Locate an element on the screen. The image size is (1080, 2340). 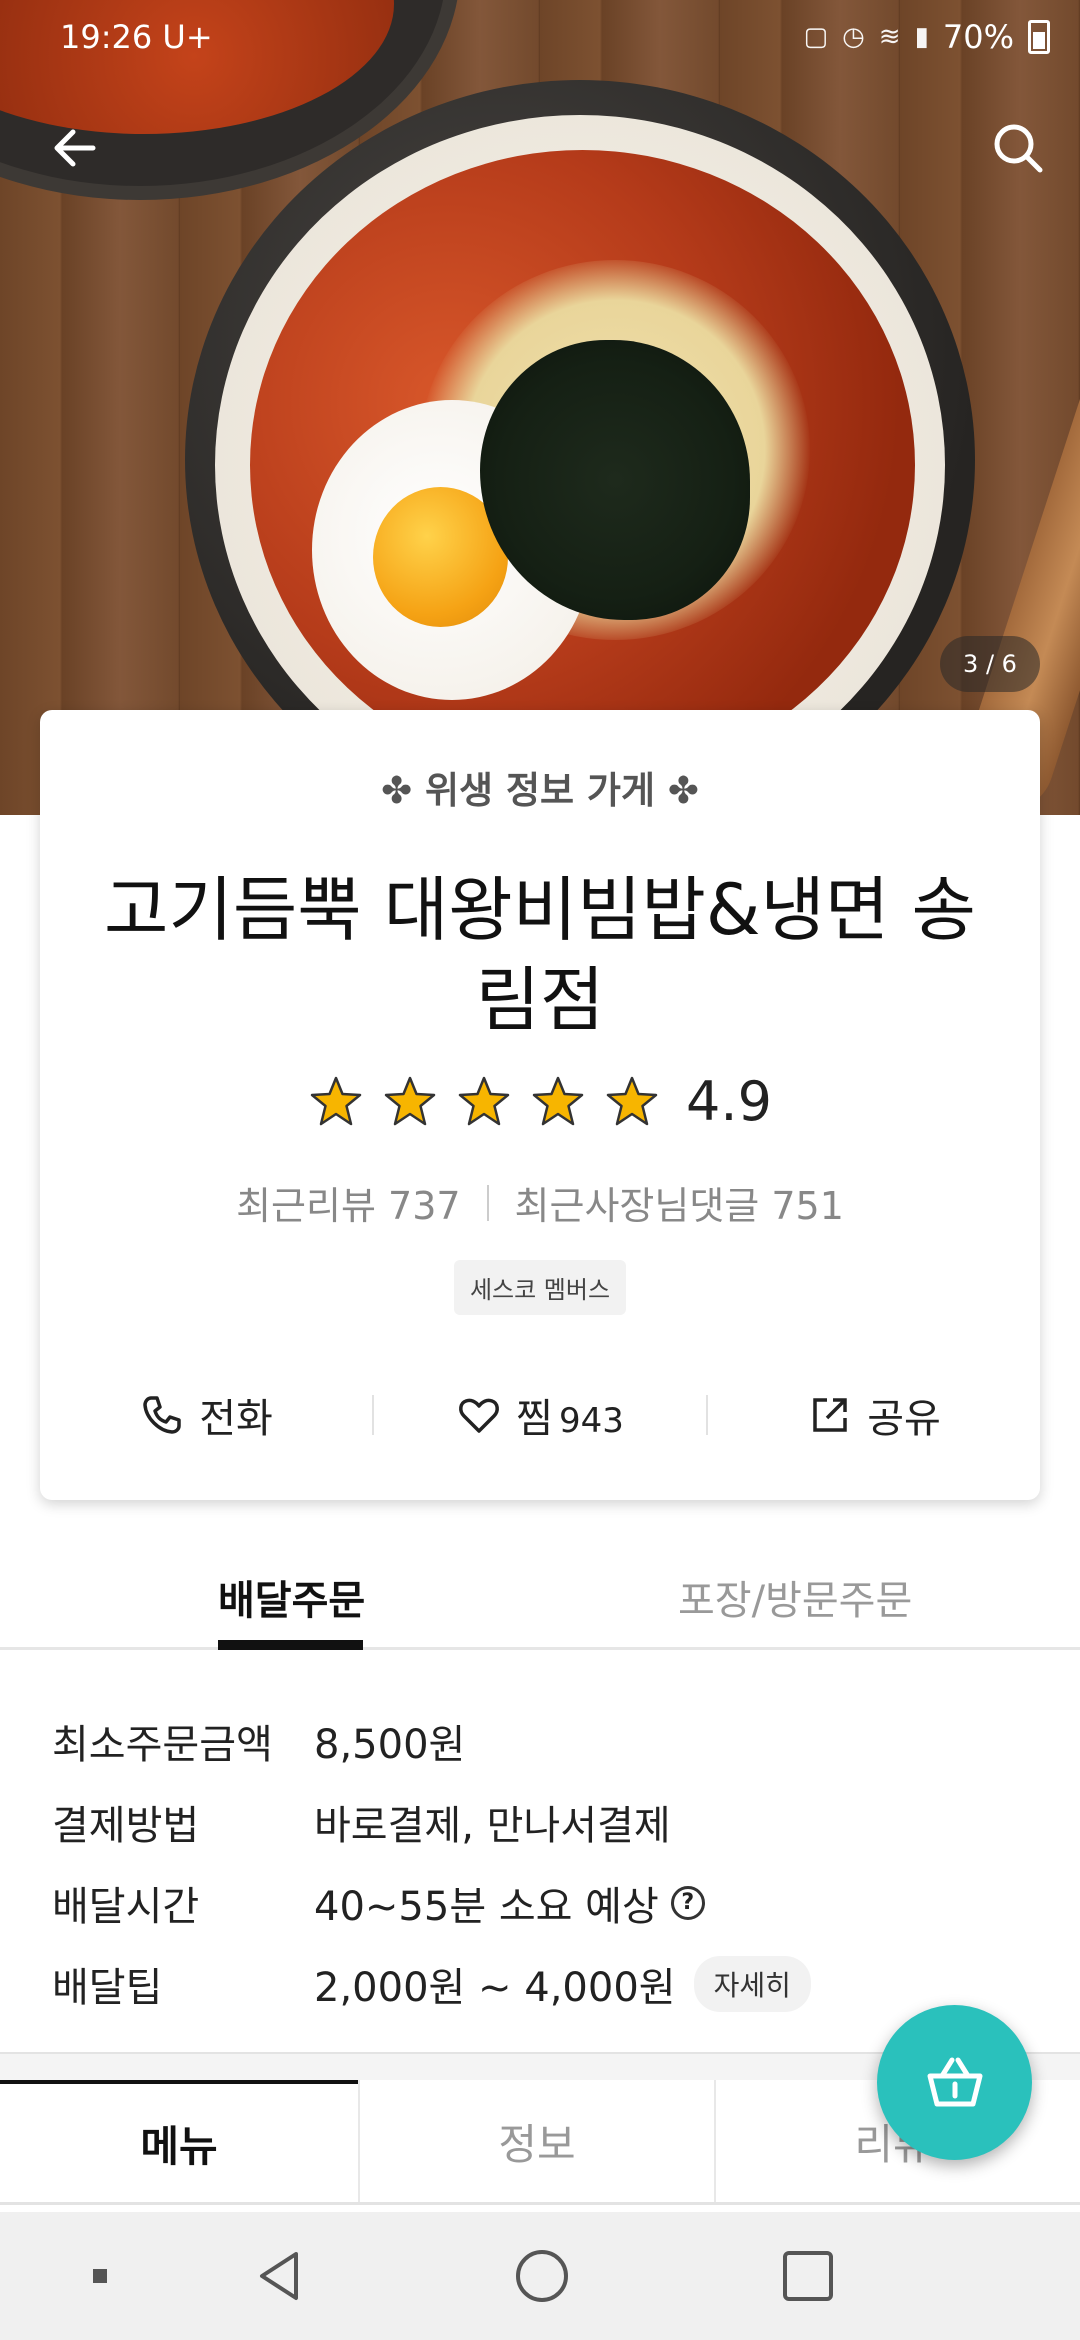
info-row-delivery-time: 배달시간 40~55분 소요 예상 ? is located at coordinates (540, 1902).